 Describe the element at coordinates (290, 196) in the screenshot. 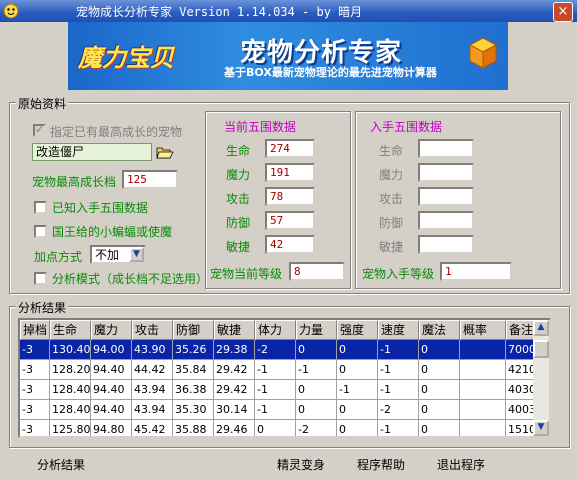

I see `current-atk-field: 78` at that location.